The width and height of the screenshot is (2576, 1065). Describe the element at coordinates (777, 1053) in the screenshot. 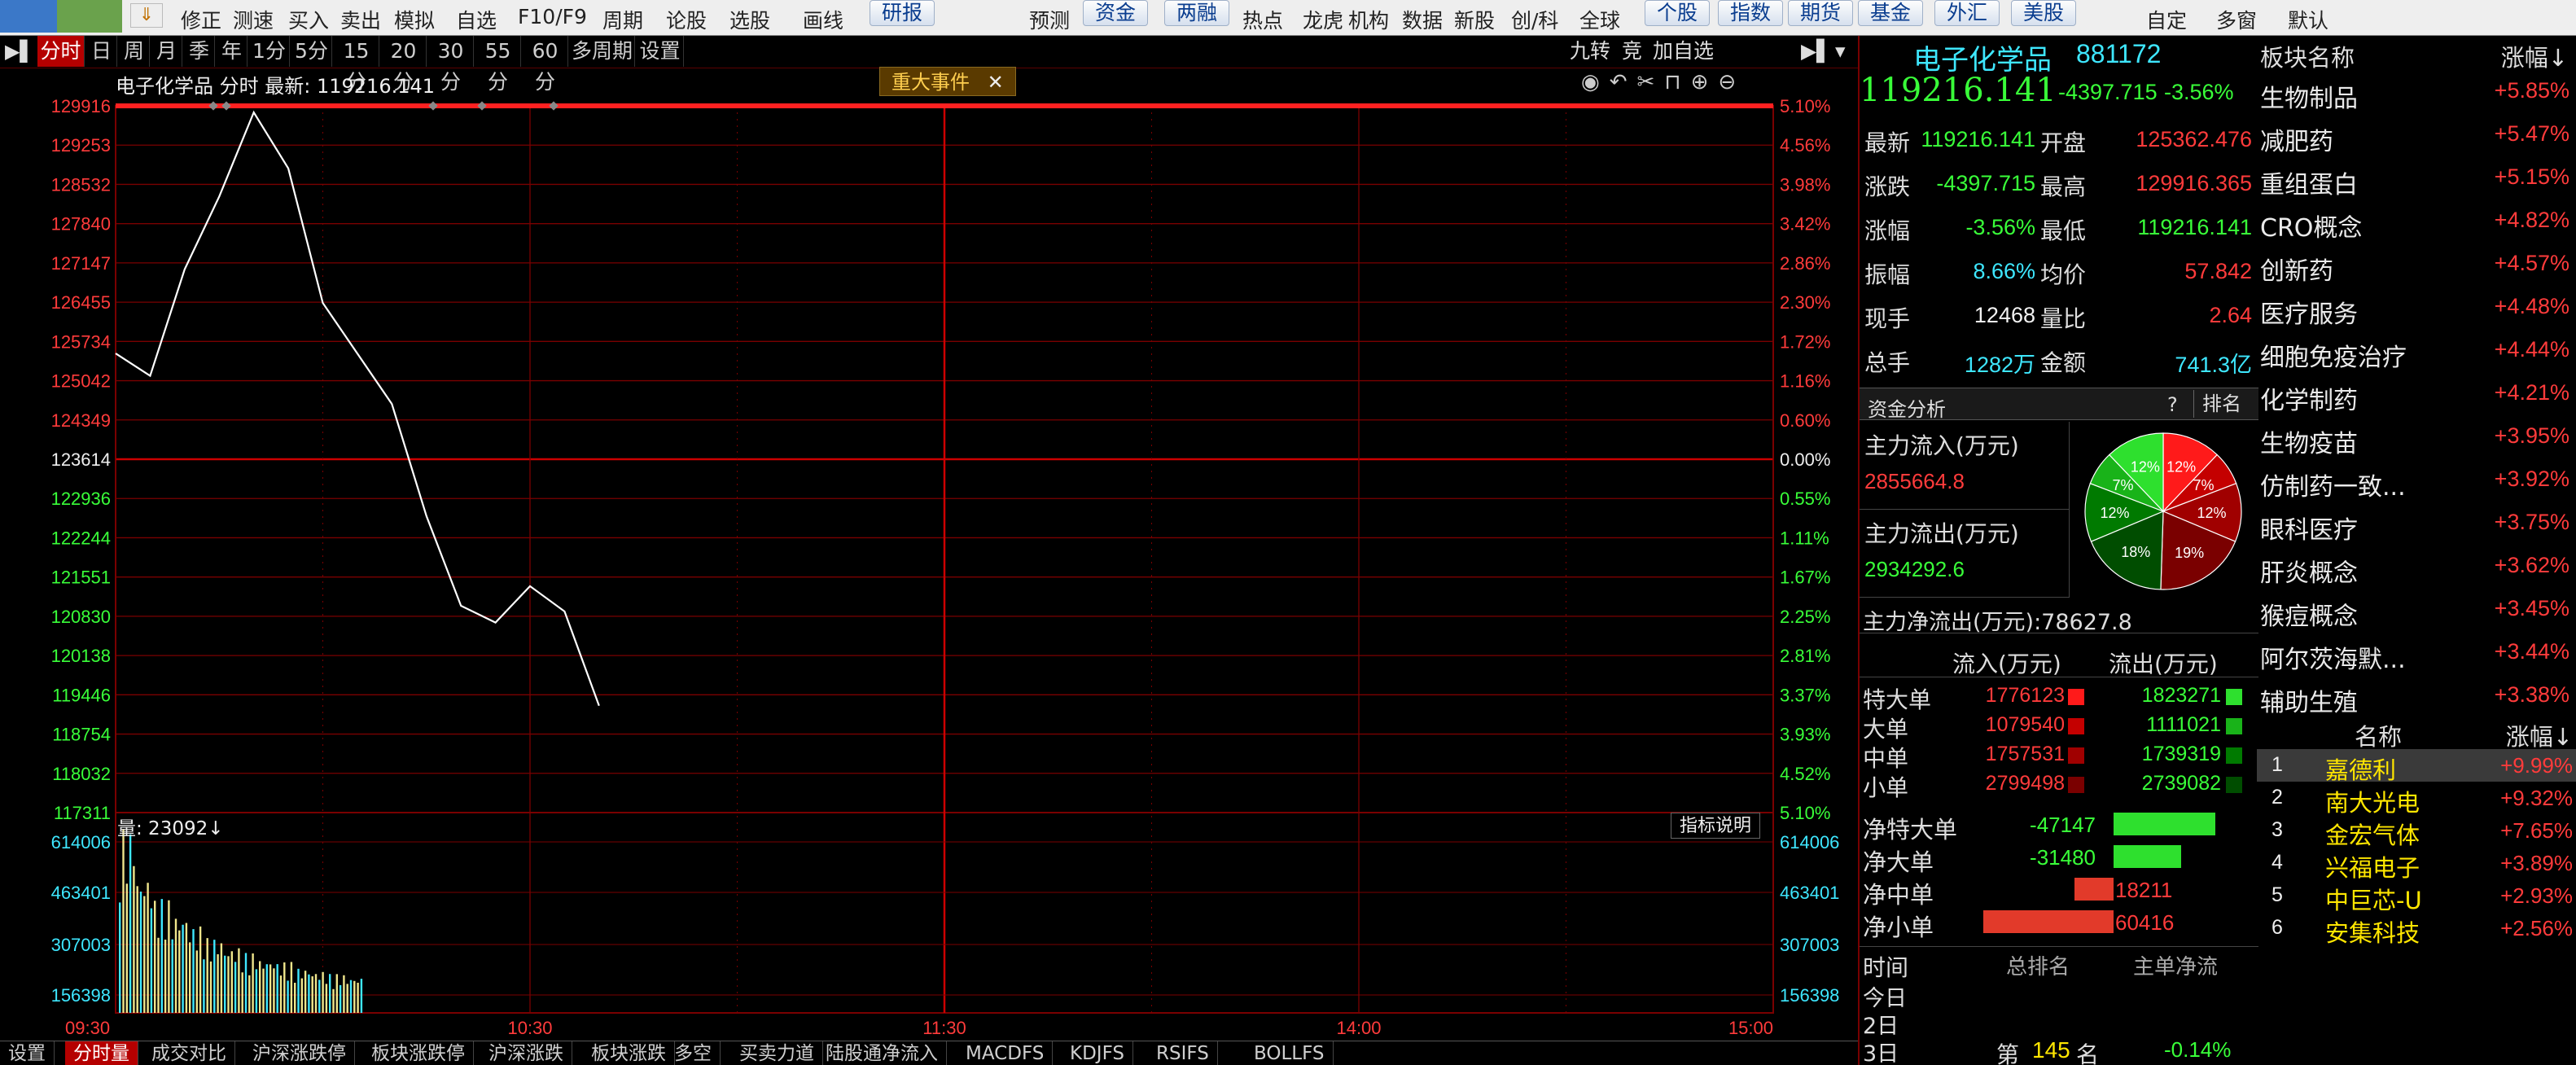

I see `indicator-tab: 买卖力道` at that location.